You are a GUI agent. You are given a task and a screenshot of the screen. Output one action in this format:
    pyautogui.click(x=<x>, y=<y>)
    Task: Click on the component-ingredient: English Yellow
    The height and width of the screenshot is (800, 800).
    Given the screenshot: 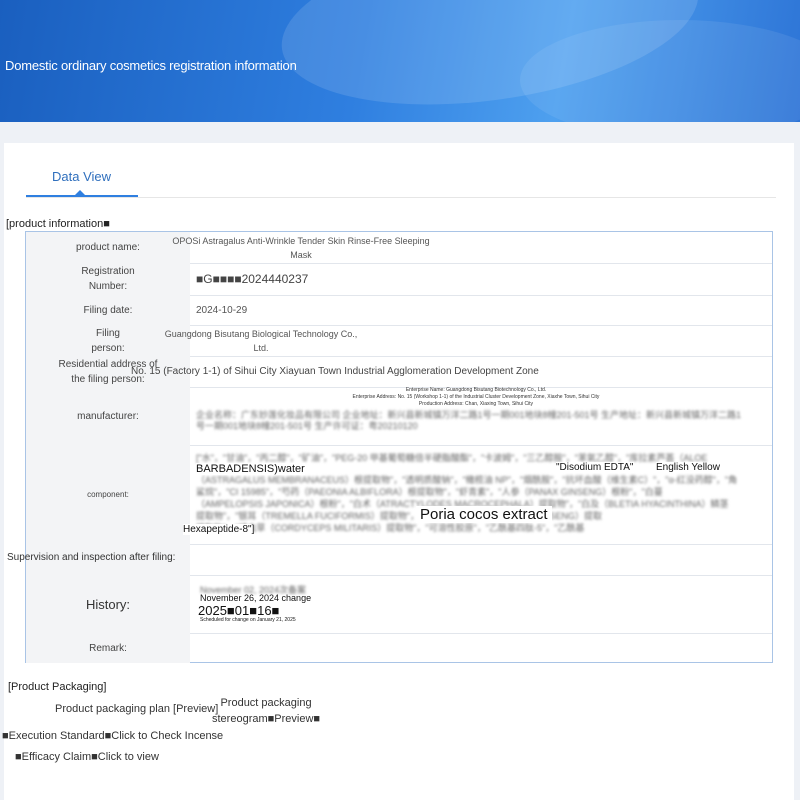 What is the action you would take?
    pyautogui.click(x=688, y=467)
    